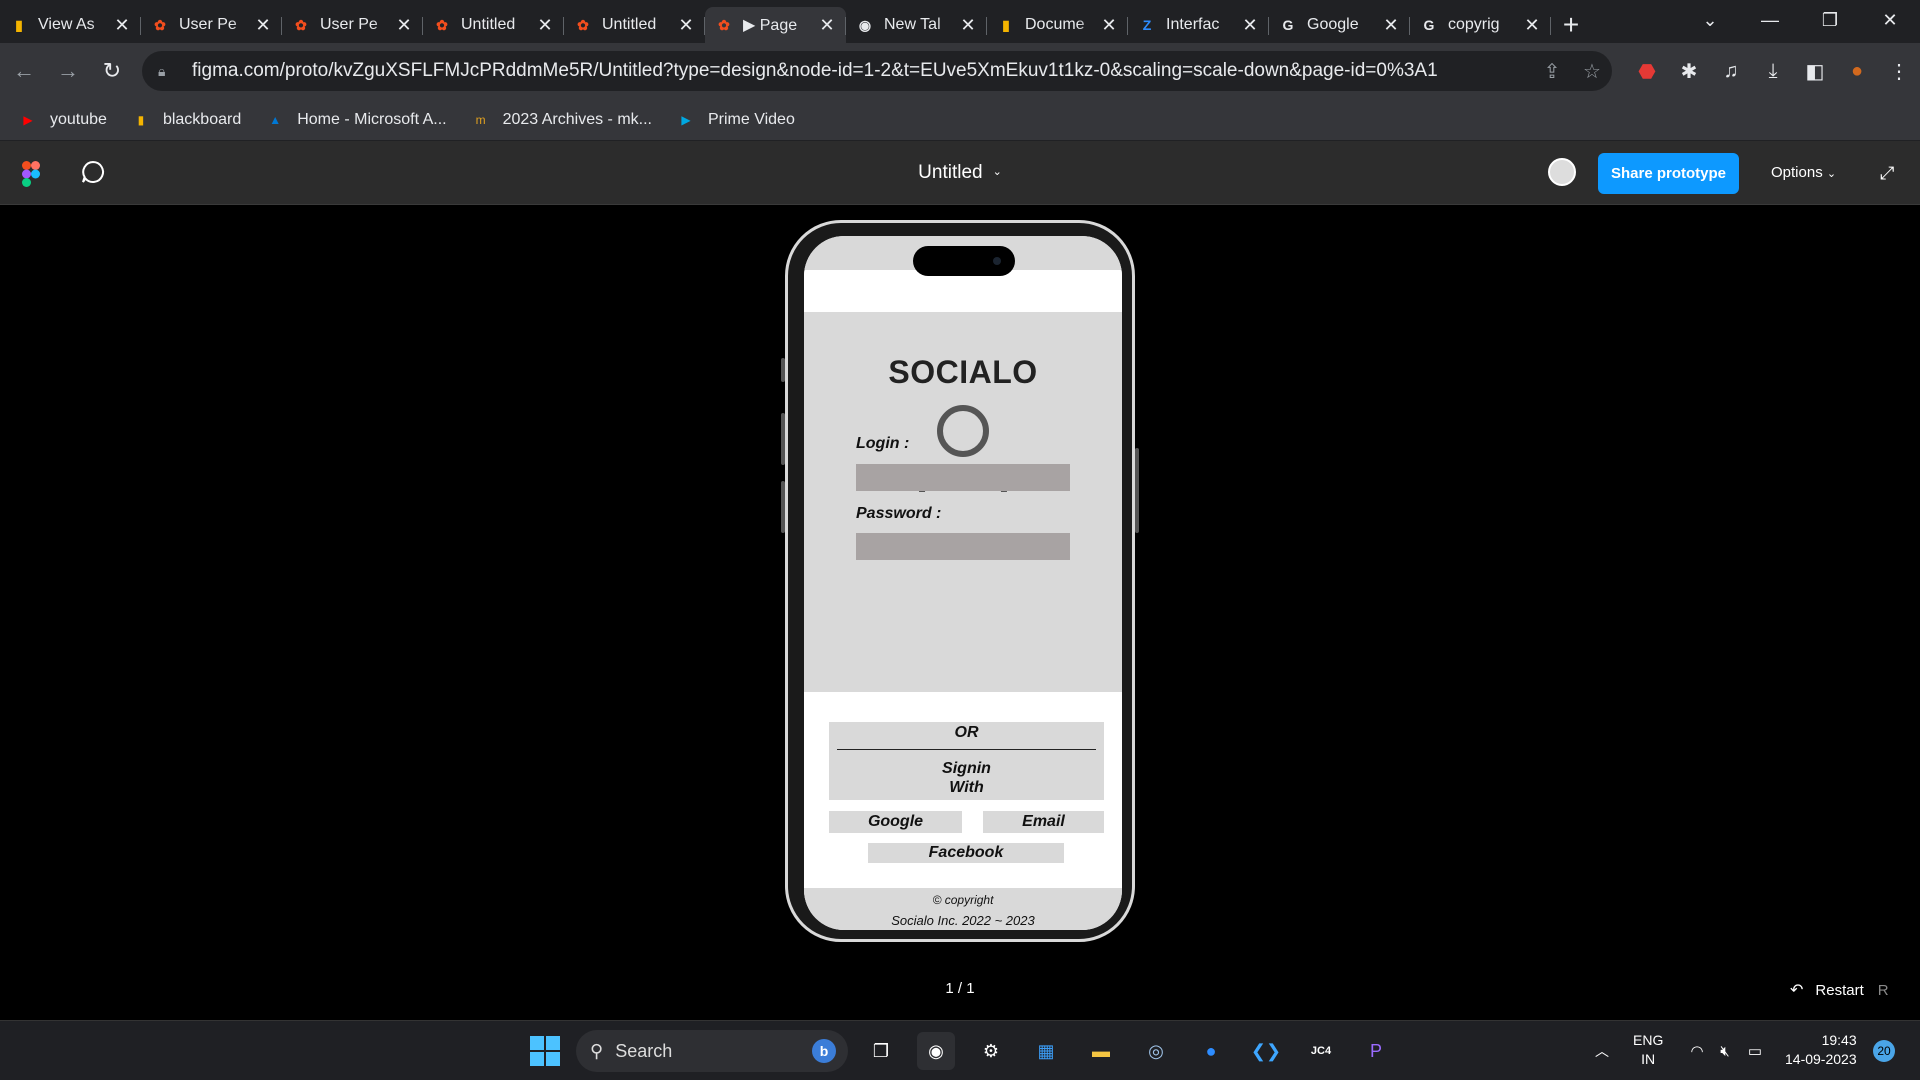 This screenshot has height=1080, width=1920. I want to click on brand-title: SOCIALO, so click(963, 372).